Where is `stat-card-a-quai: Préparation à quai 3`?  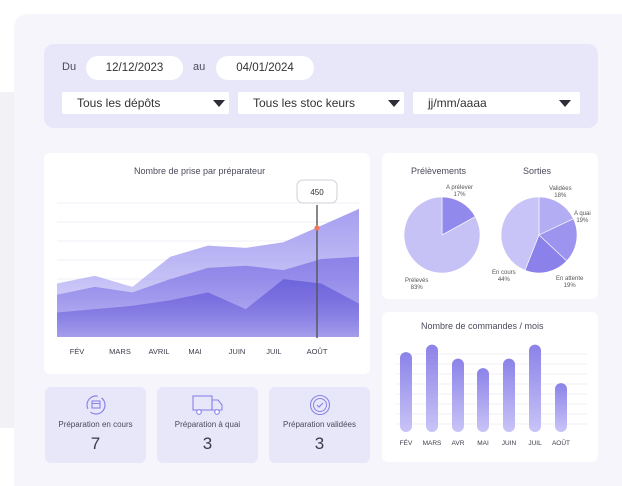 stat-card-a-quai: Préparation à quai 3 is located at coordinates (207, 425).